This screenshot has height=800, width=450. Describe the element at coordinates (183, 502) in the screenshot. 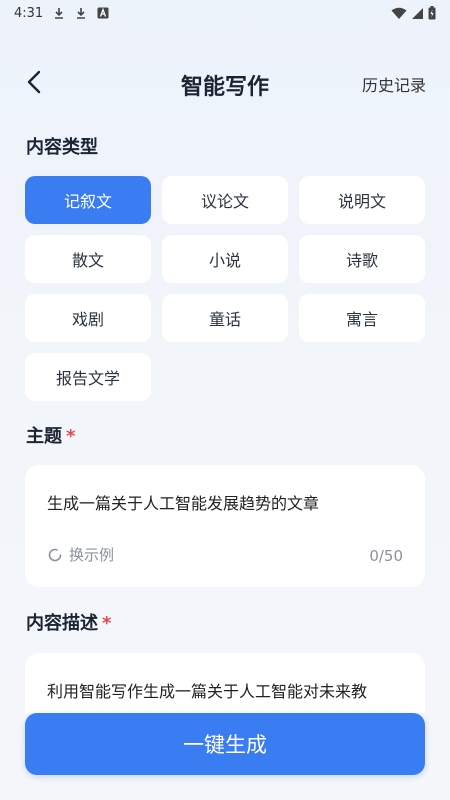

I see `topic-input: 生成一篇关于人工智能发展趋势的文章` at that location.